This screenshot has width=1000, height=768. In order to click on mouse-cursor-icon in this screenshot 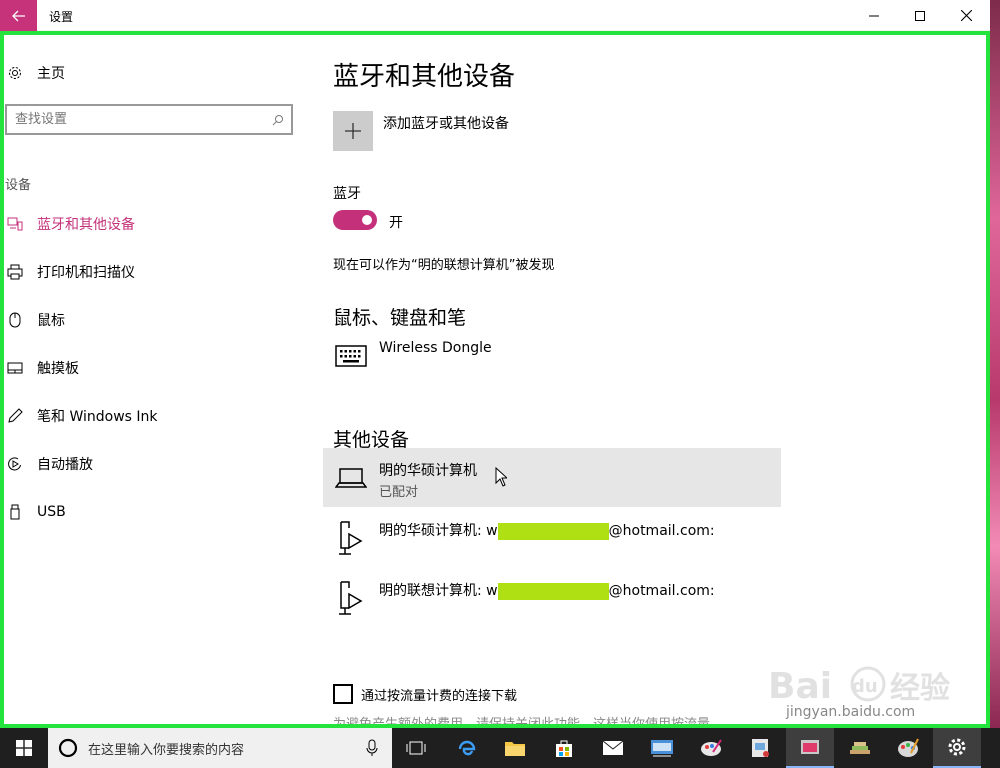, I will do `click(501, 477)`.